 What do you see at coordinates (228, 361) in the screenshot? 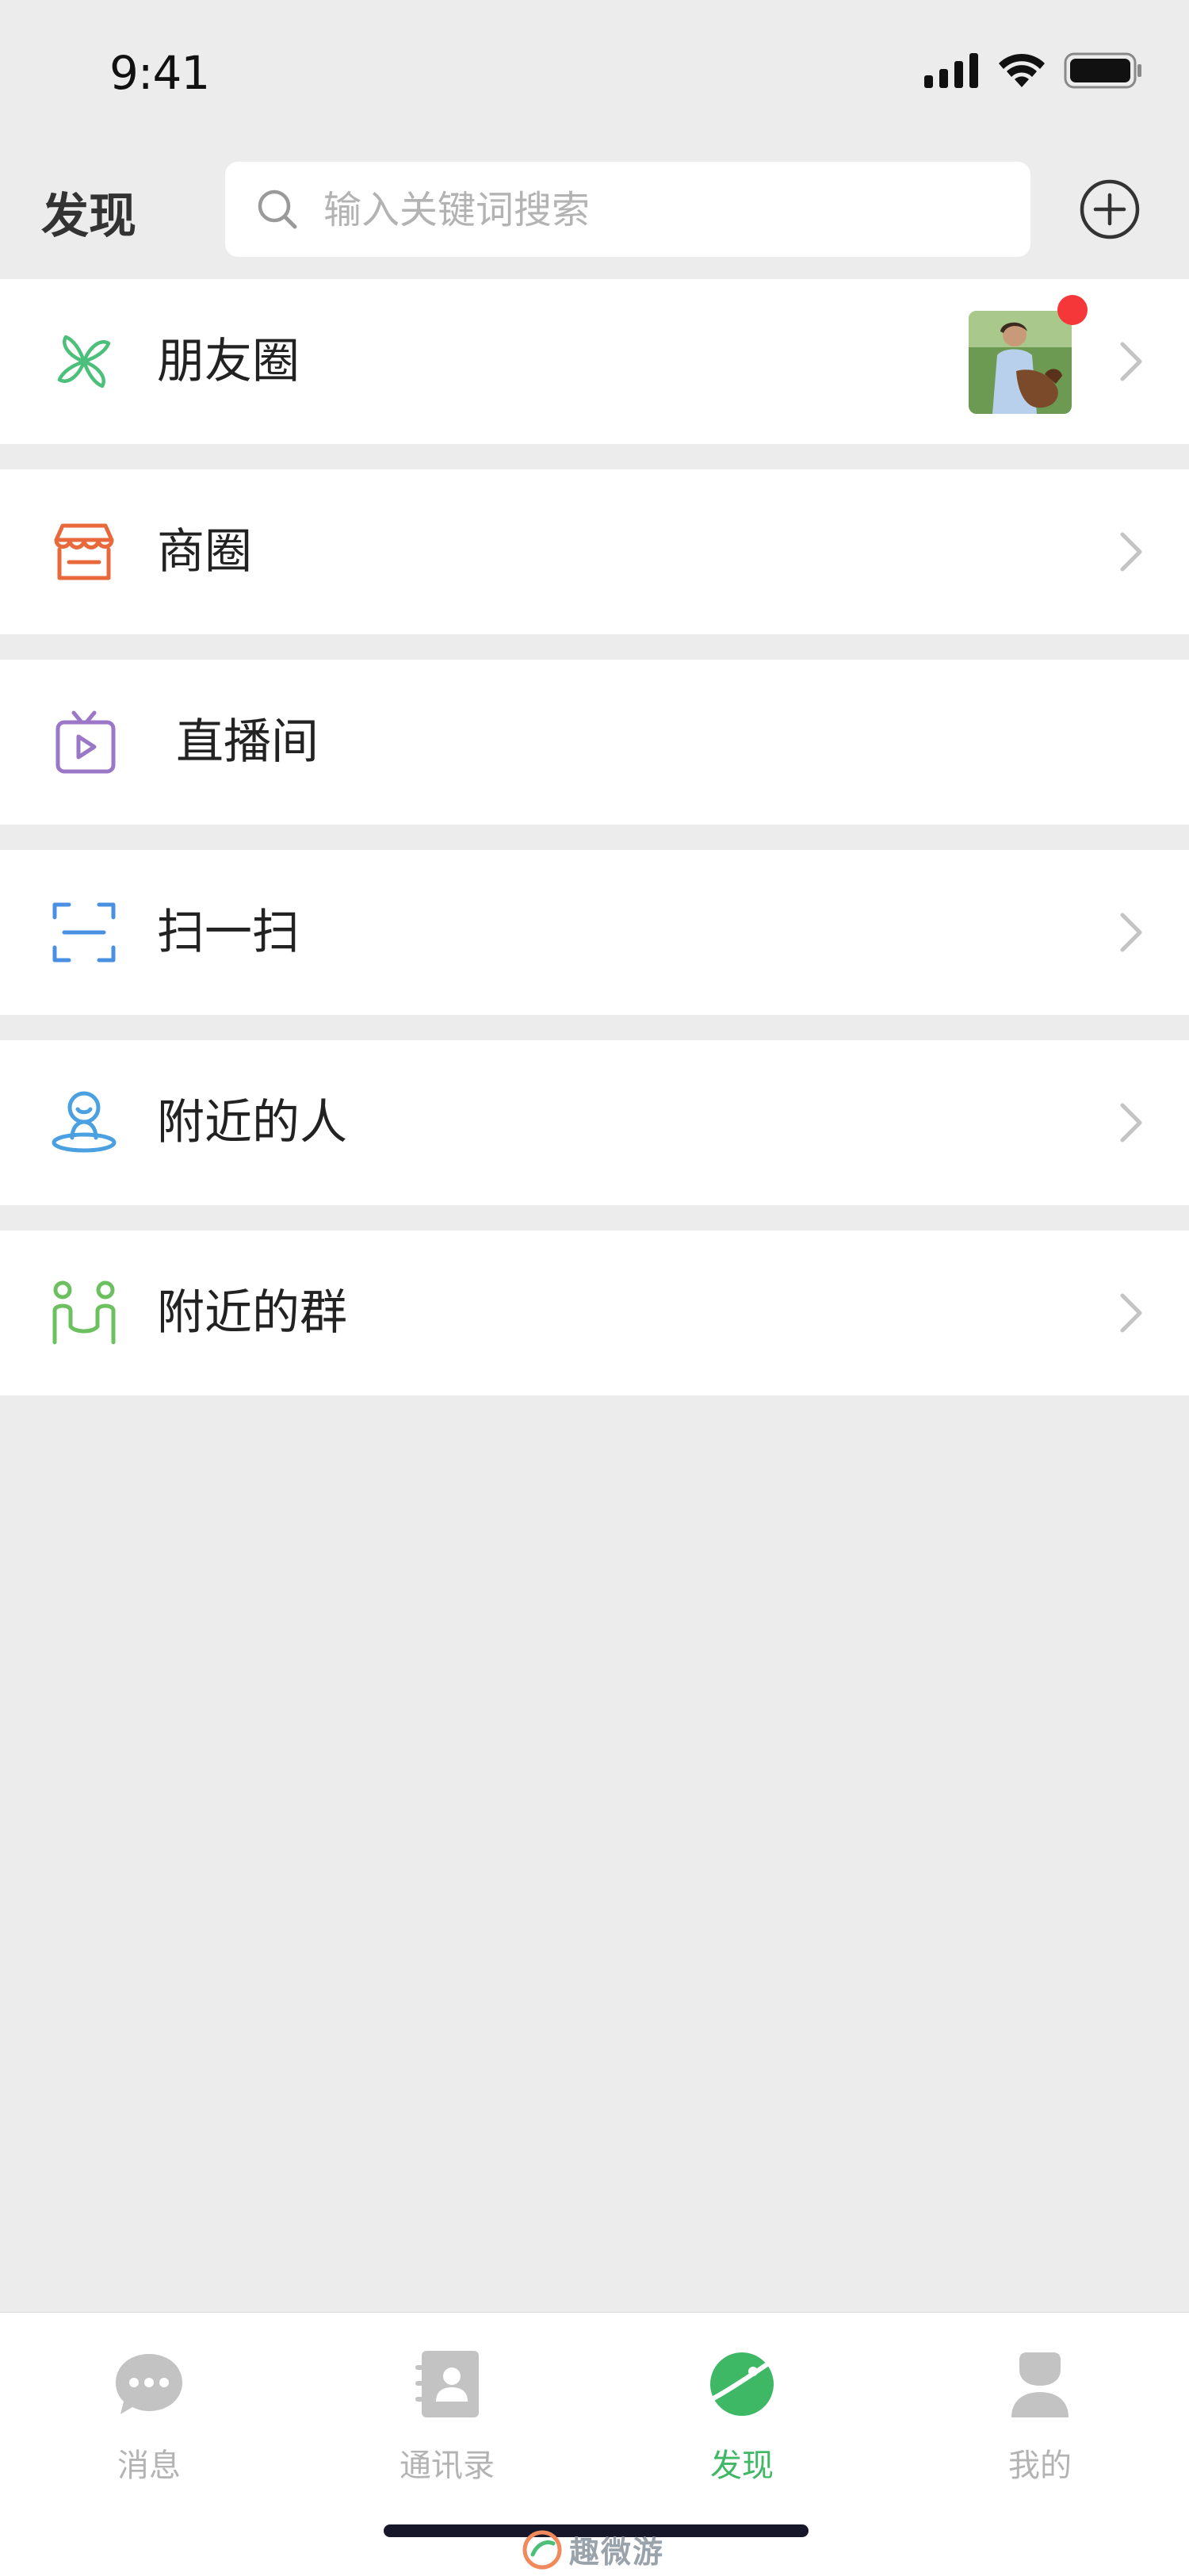
I see `menu-label: 朋友圈` at bounding box center [228, 361].